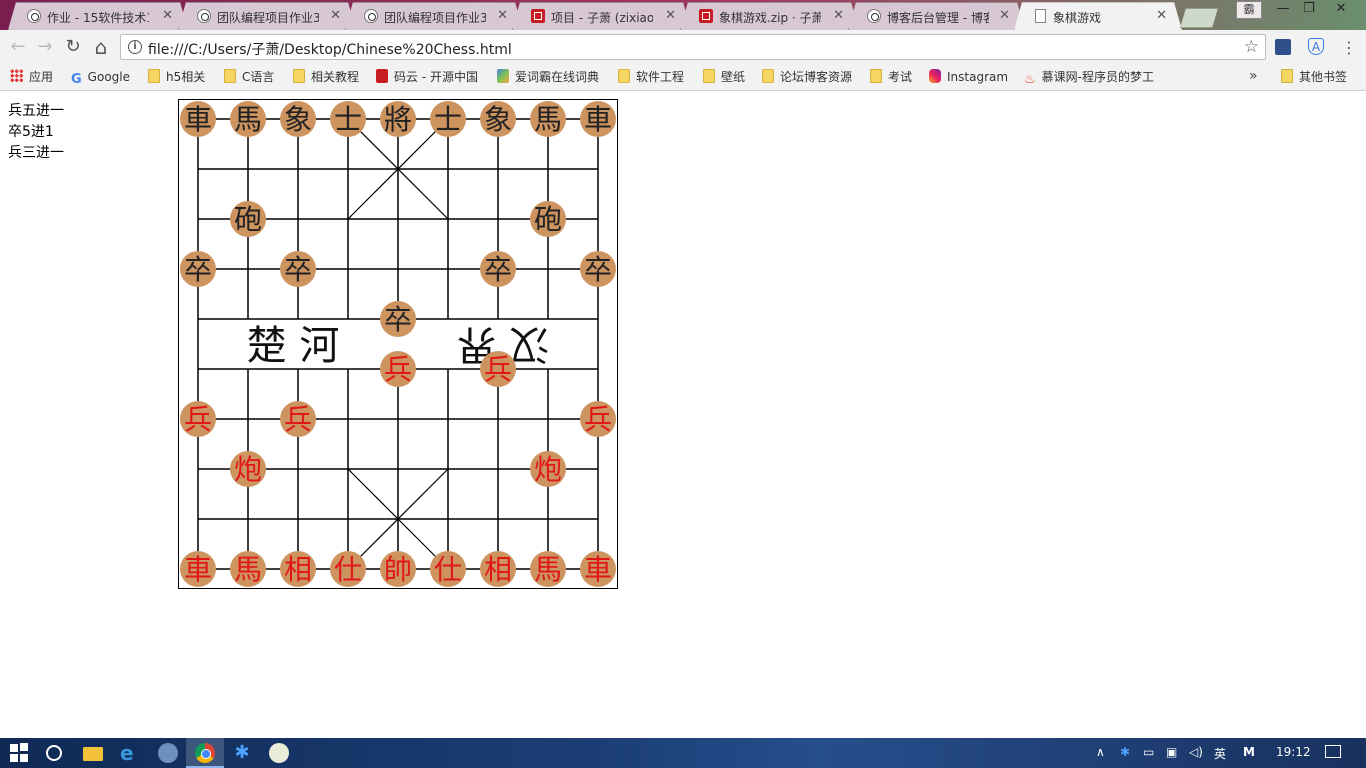 The height and width of the screenshot is (768, 1366). I want to click on chrome-app-icon, so click(168, 753).